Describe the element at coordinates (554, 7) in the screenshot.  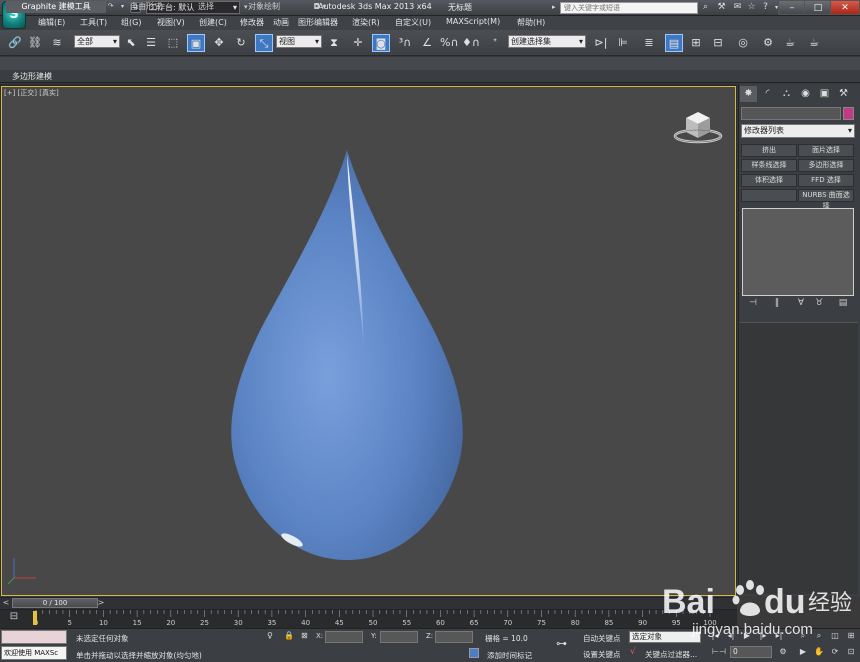
I see `search-expand-icon: ▸` at that location.